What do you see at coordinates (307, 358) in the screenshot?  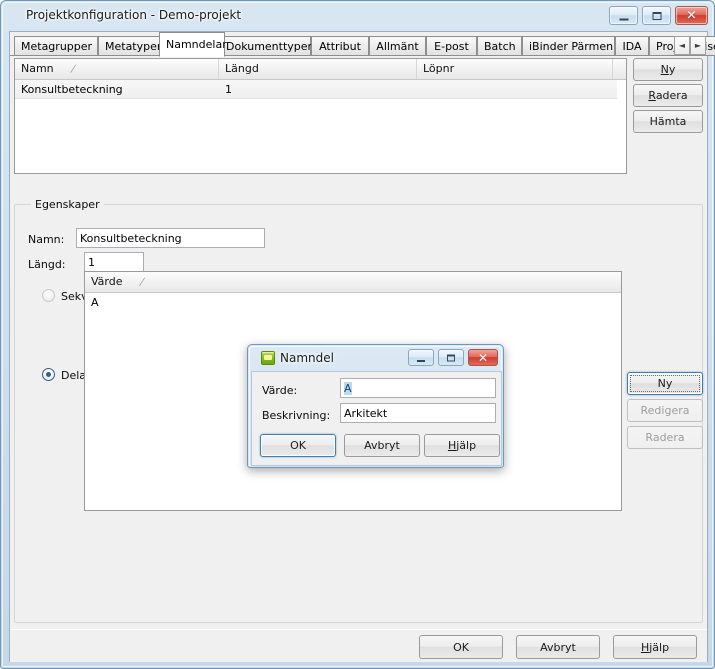 I see `dialog-title: Namndel` at bounding box center [307, 358].